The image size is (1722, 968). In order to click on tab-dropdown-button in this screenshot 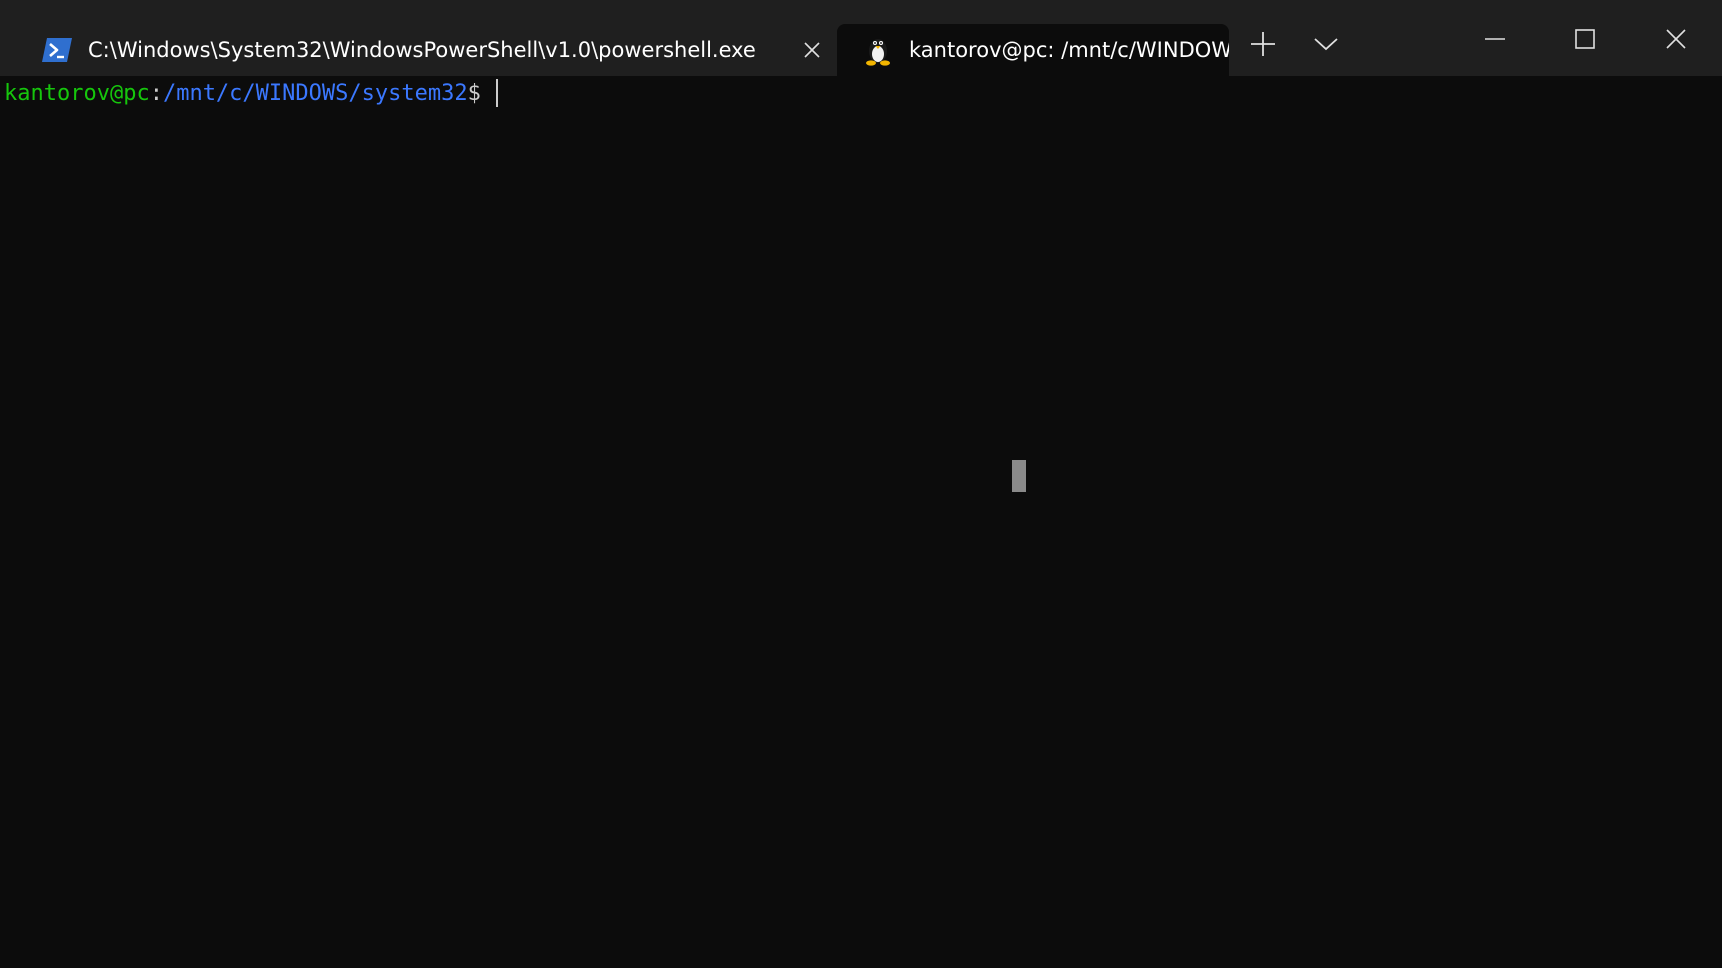, I will do `click(1326, 44)`.